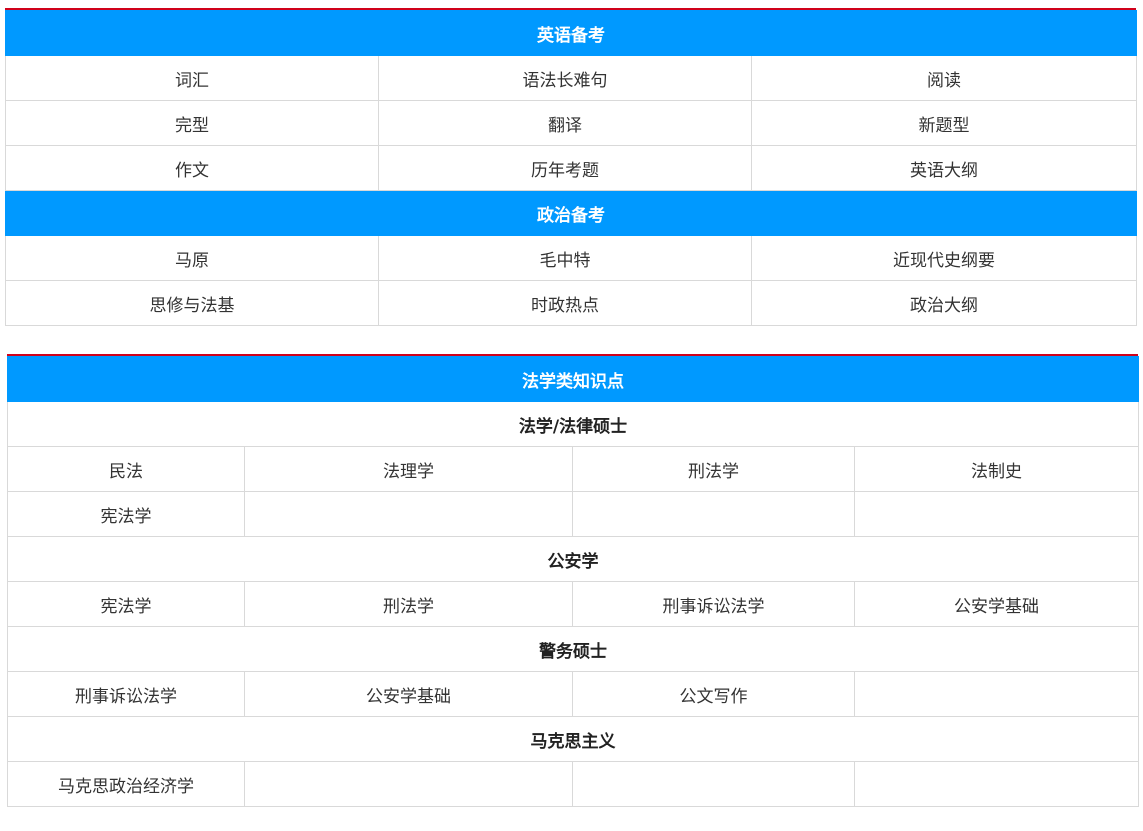 The width and height of the screenshot is (1143, 831). What do you see at coordinates (713, 694) in the screenshot?
I see `link-official-writing: 公文写作` at bounding box center [713, 694].